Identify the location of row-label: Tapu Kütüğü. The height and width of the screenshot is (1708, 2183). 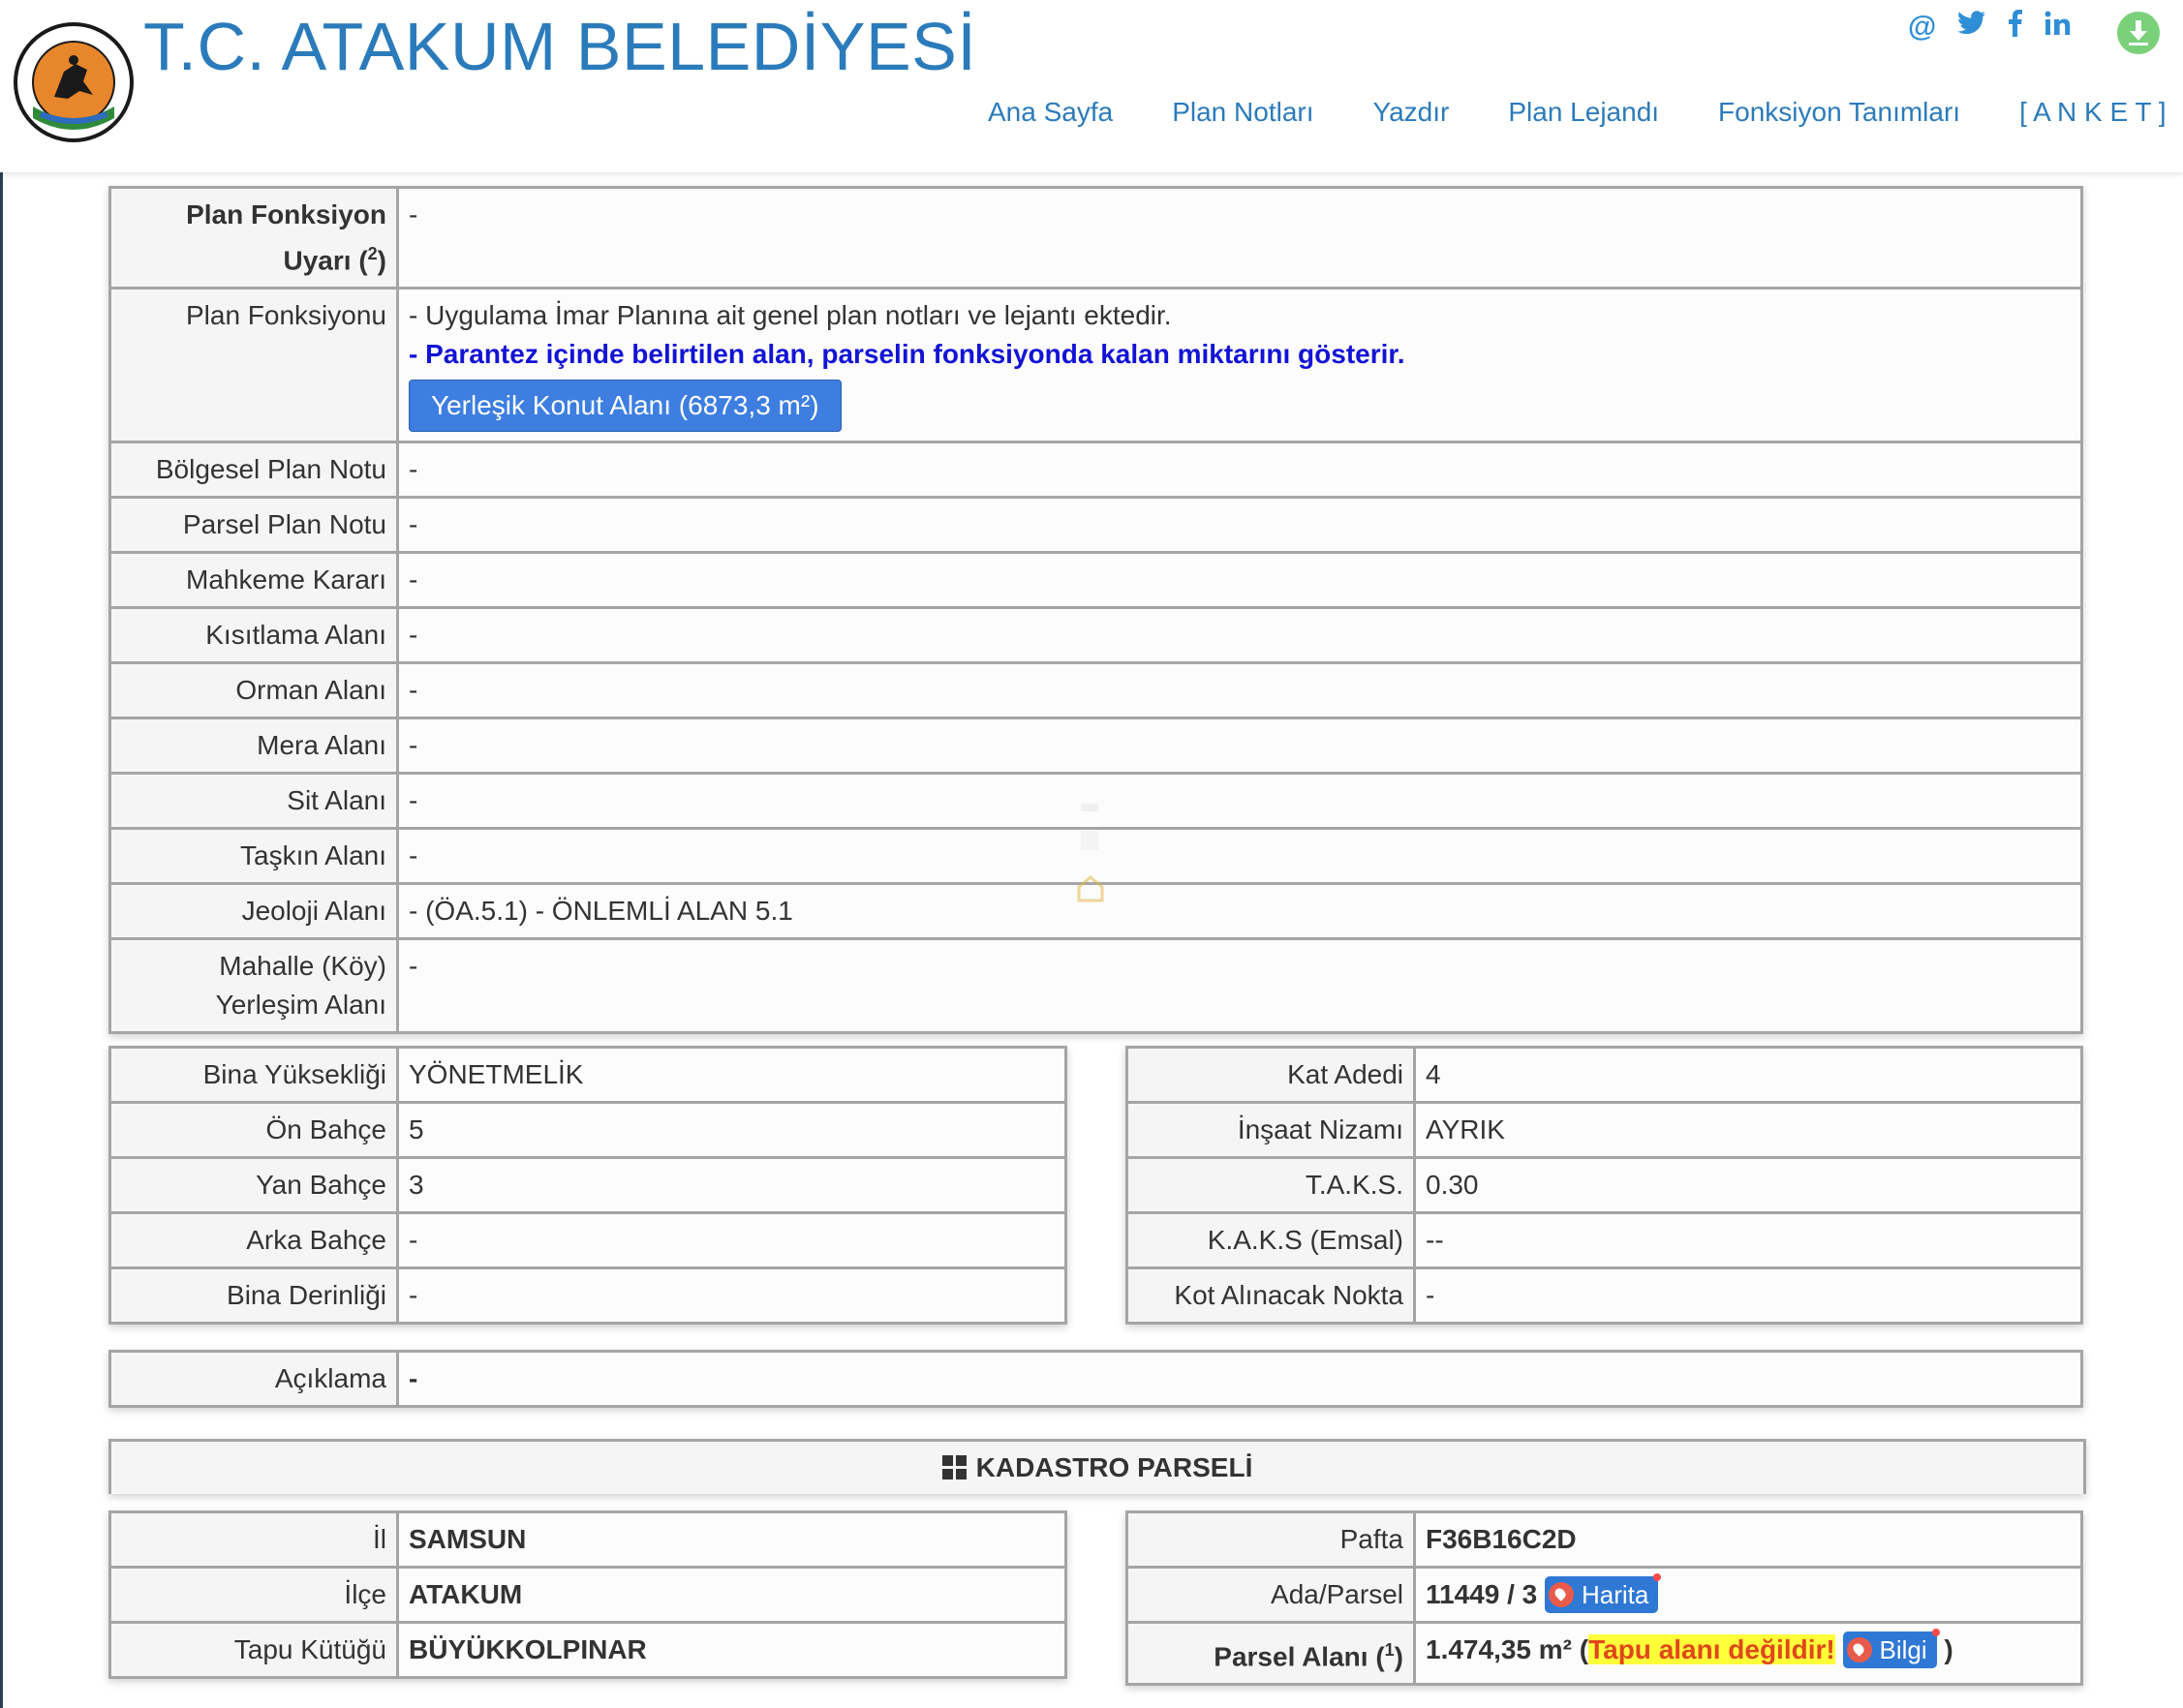
(253, 1650).